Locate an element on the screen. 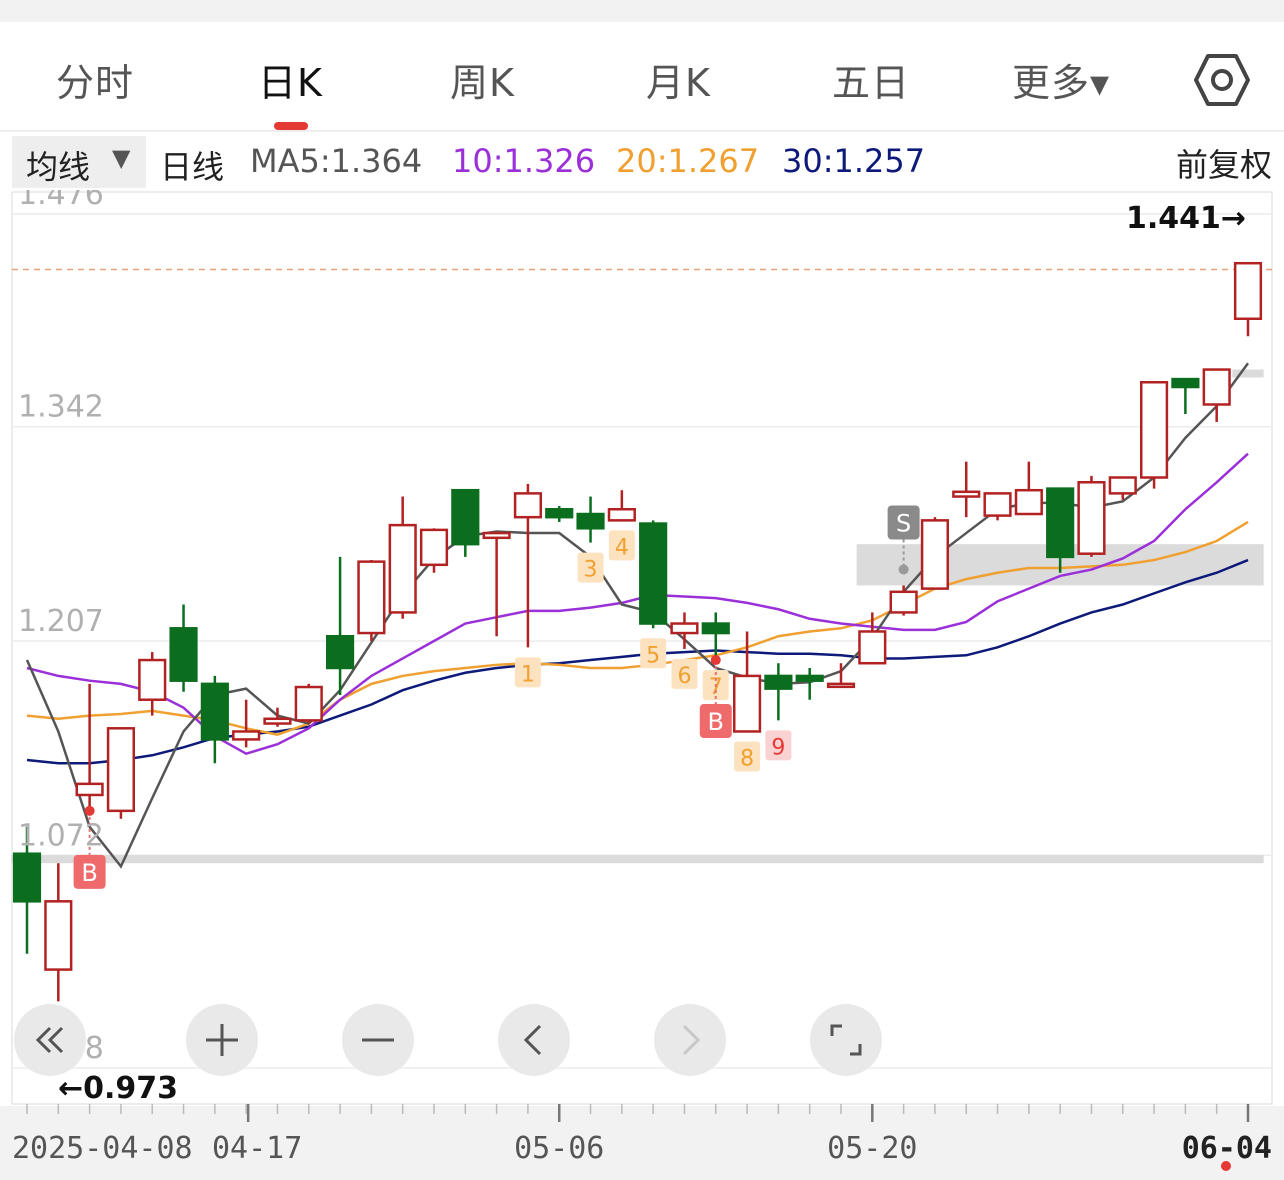 Image resolution: width=1284 pixels, height=1180 pixels. collapse-button is located at coordinates (50, 1040).